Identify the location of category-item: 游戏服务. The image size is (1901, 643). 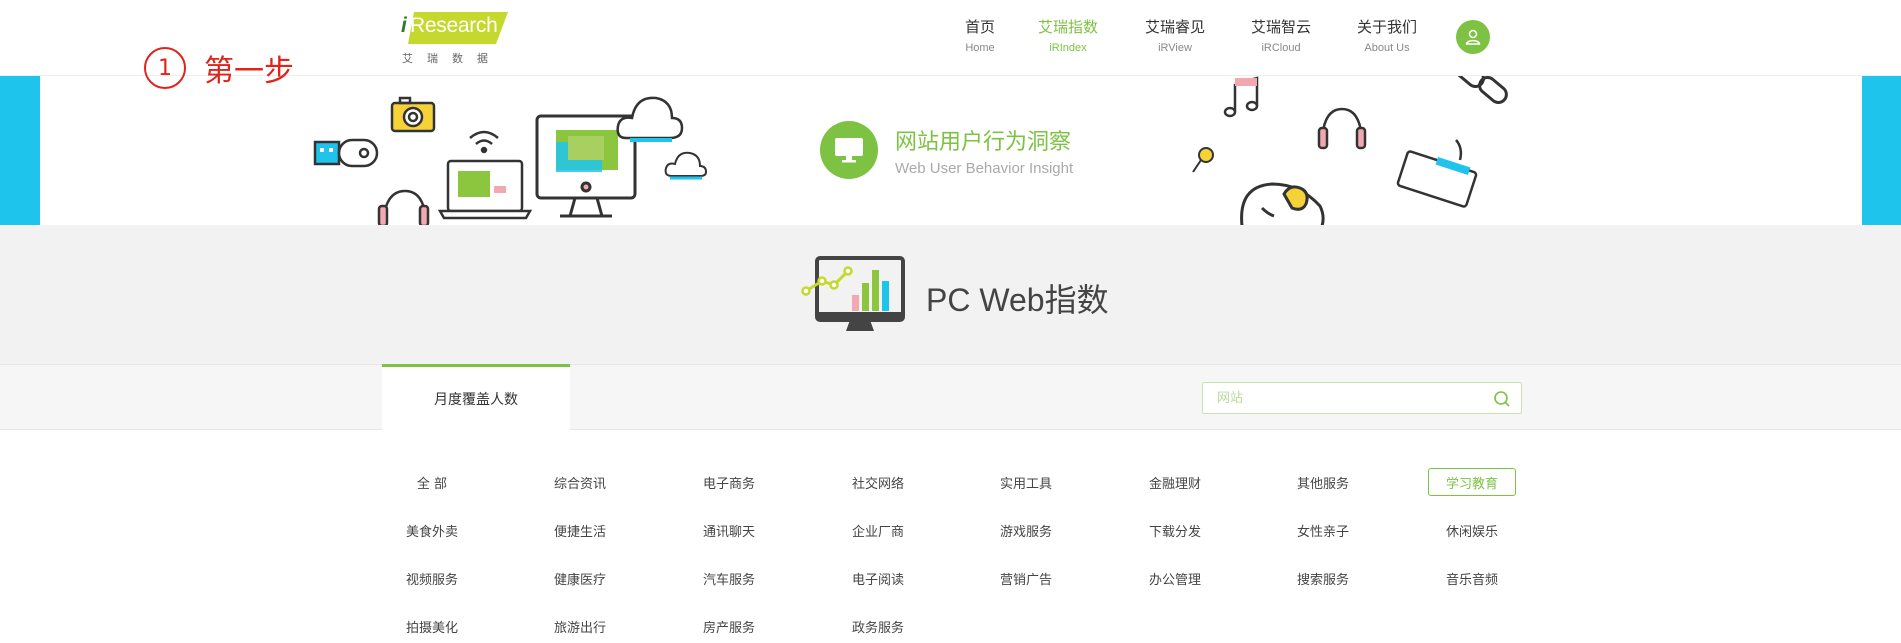
(1026, 530).